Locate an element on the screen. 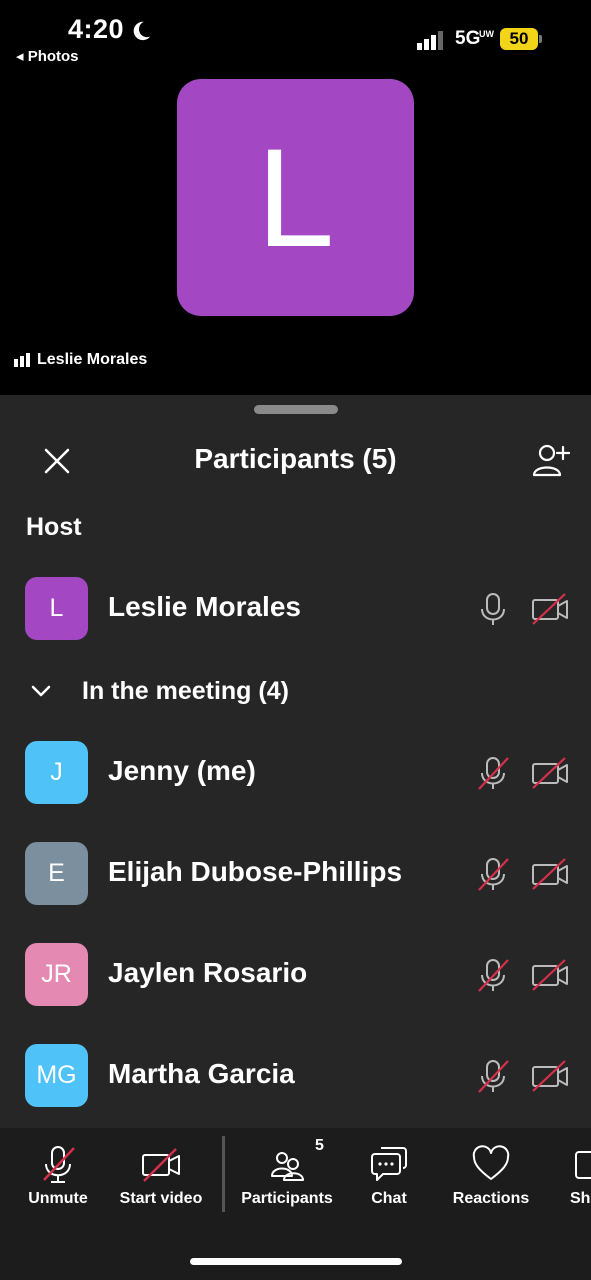 The width and height of the screenshot is (591, 1280). speaker-avatar: L is located at coordinates (295, 197).